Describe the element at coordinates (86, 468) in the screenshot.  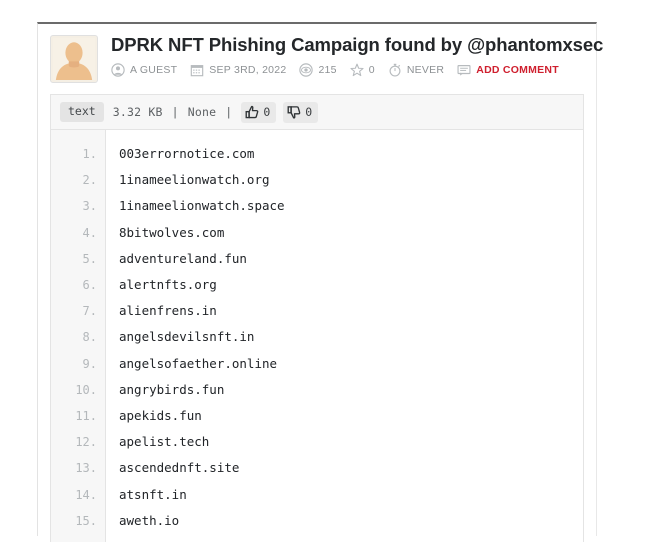
I see `line-number: 13.` at that location.